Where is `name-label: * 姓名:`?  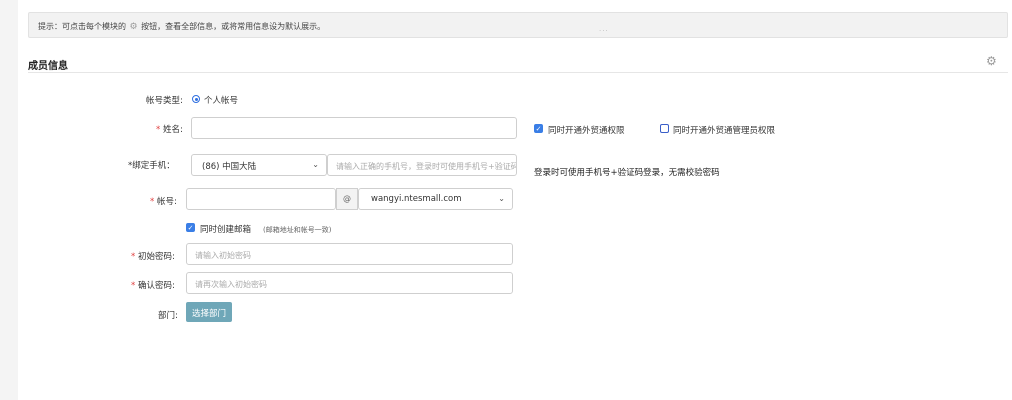
name-label: * 姓名: is located at coordinates (169, 130).